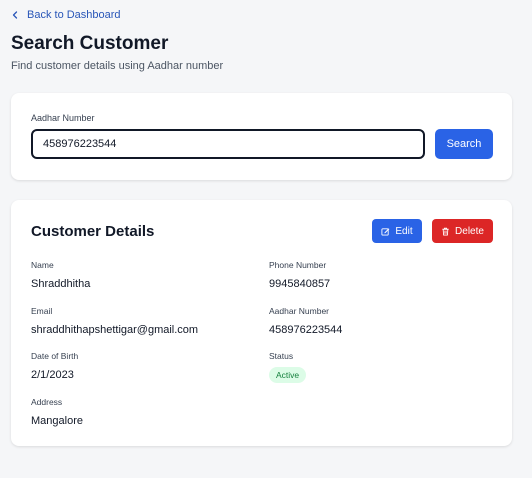 This screenshot has height=478, width=532. I want to click on phone-value: 9945840857, so click(300, 284).